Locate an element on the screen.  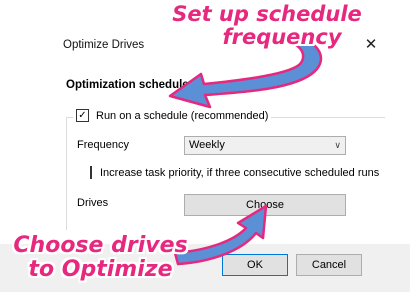
run-on-schedule-option: ✓ Run on a schedule (recommended) is located at coordinates (172, 115).